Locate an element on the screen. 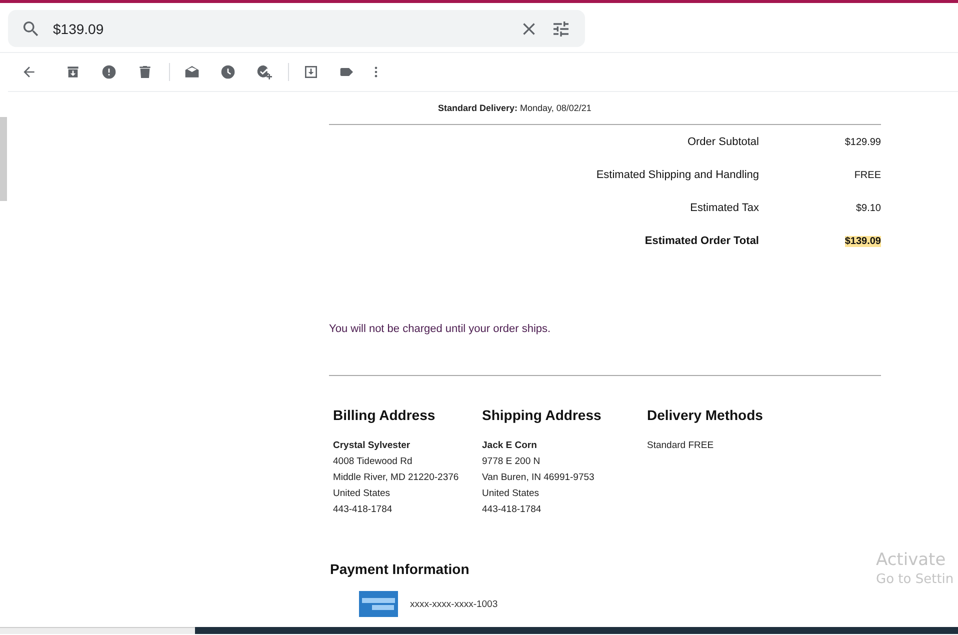 The width and height of the screenshot is (958, 635). address-line: Middle River, MD 21220-2376 is located at coordinates (396, 478).